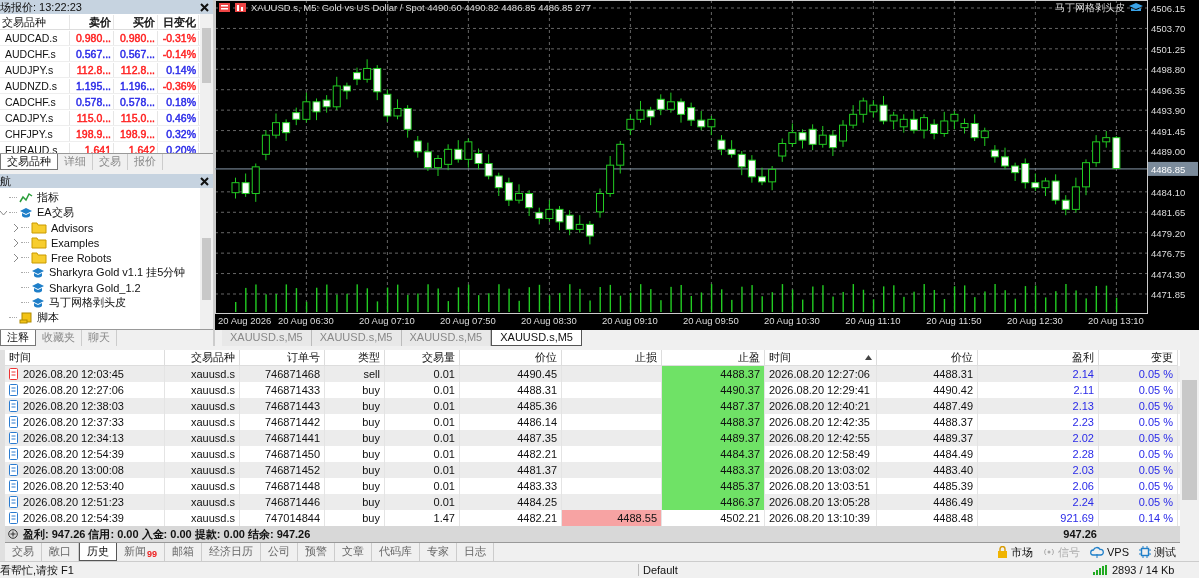 The image size is (1199, 578). Describe the element at coordinates (35, 37) in the screenshot. I see `symbol-cell: AUDCAD.s` at that location.